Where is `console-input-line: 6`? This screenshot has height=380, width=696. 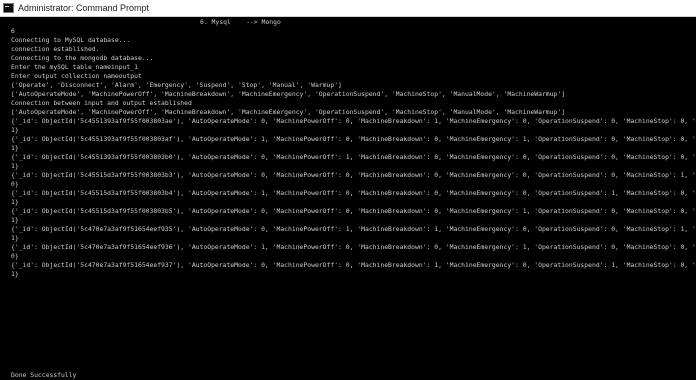 console-input-line: 6 is located at coordinates (13, 31).